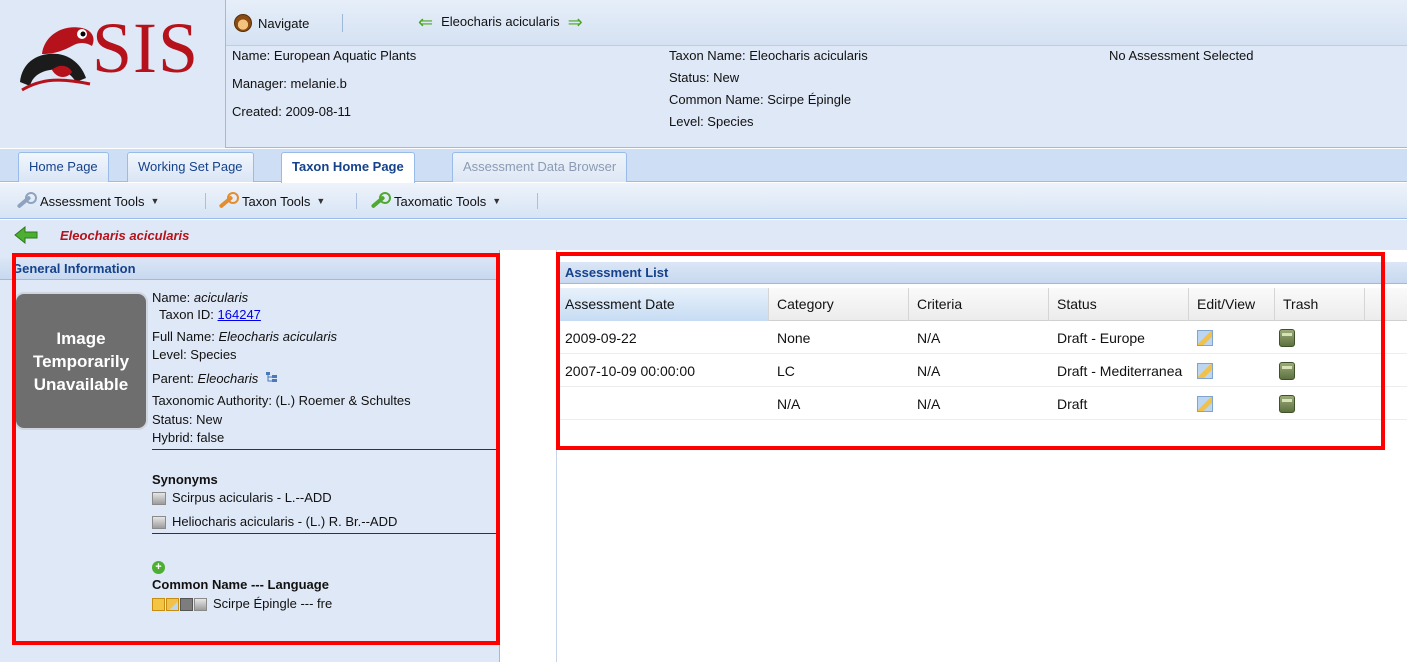  What do you see at coordinates (239, 314) in the screenshot?
I see `taxon-id-link: 164247` at bounding box center [239, 314].